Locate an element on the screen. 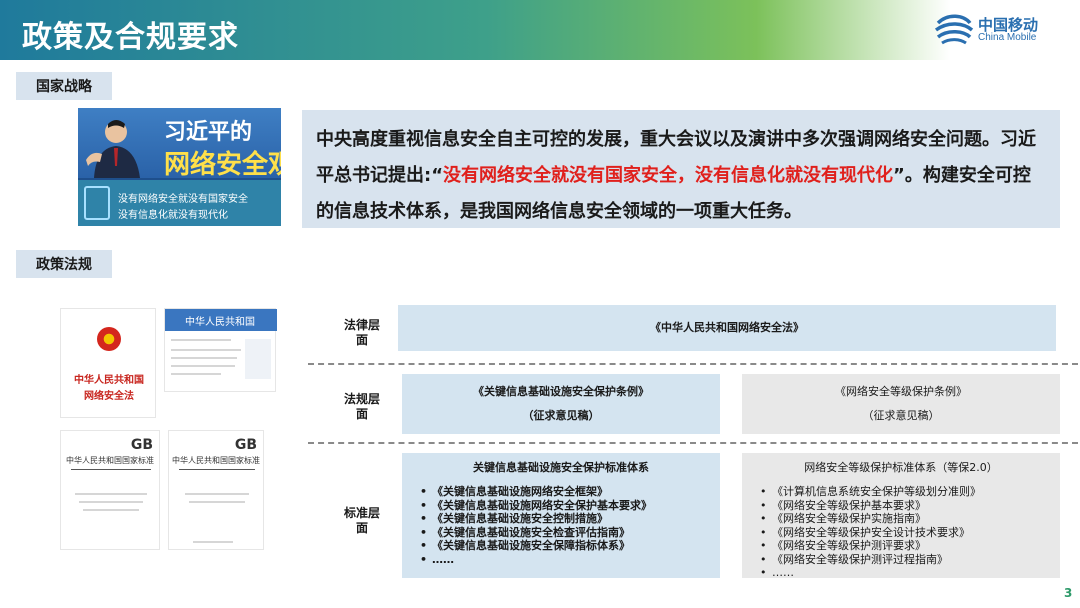 This screenshot has height=608, width=1080. china-mobile-logo-icon is located at coordinates (954, 29).